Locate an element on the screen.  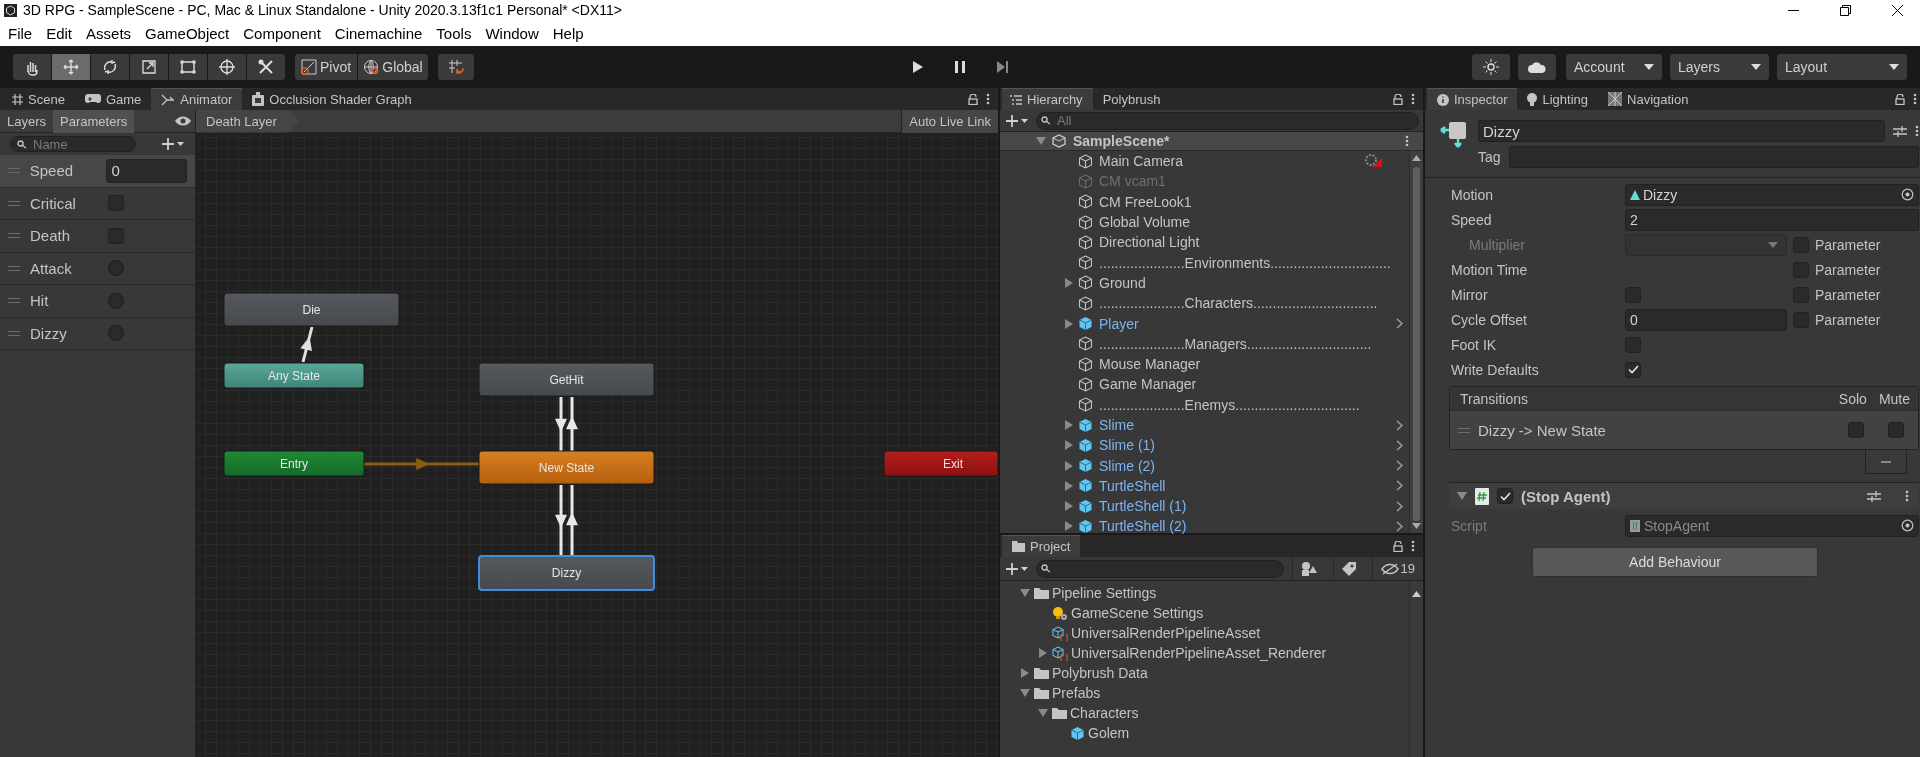
number-field: 0 is located at coordinates (1706, 319).